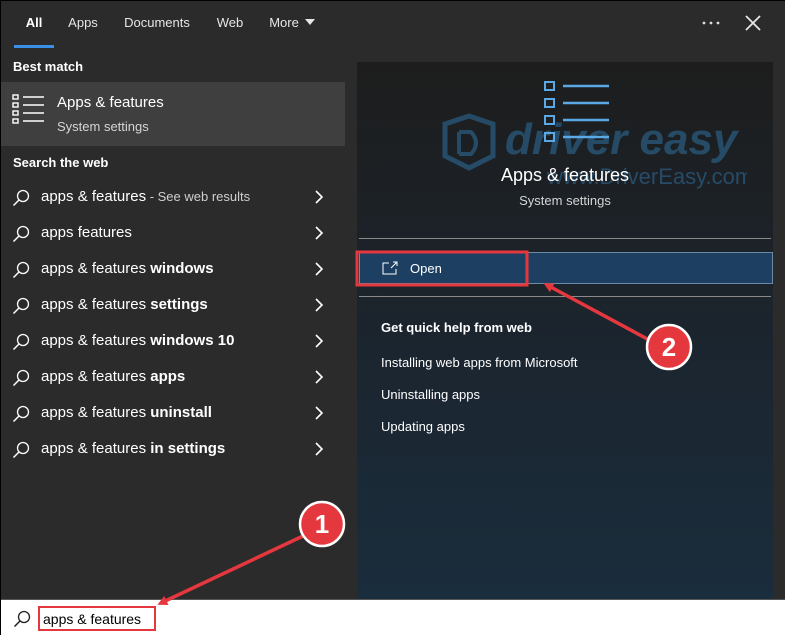 This screenshot has width=785, height=635. I want to click on open-label: Open, so click(426, 268).